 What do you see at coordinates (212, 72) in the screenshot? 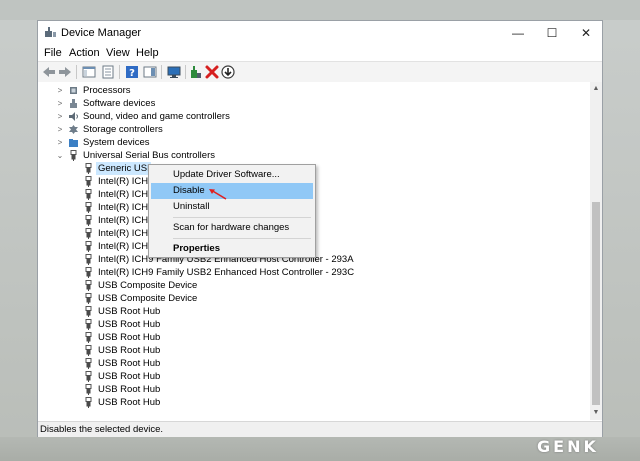
I see `uninstall-x-icon` at bounding box center [212, 72].